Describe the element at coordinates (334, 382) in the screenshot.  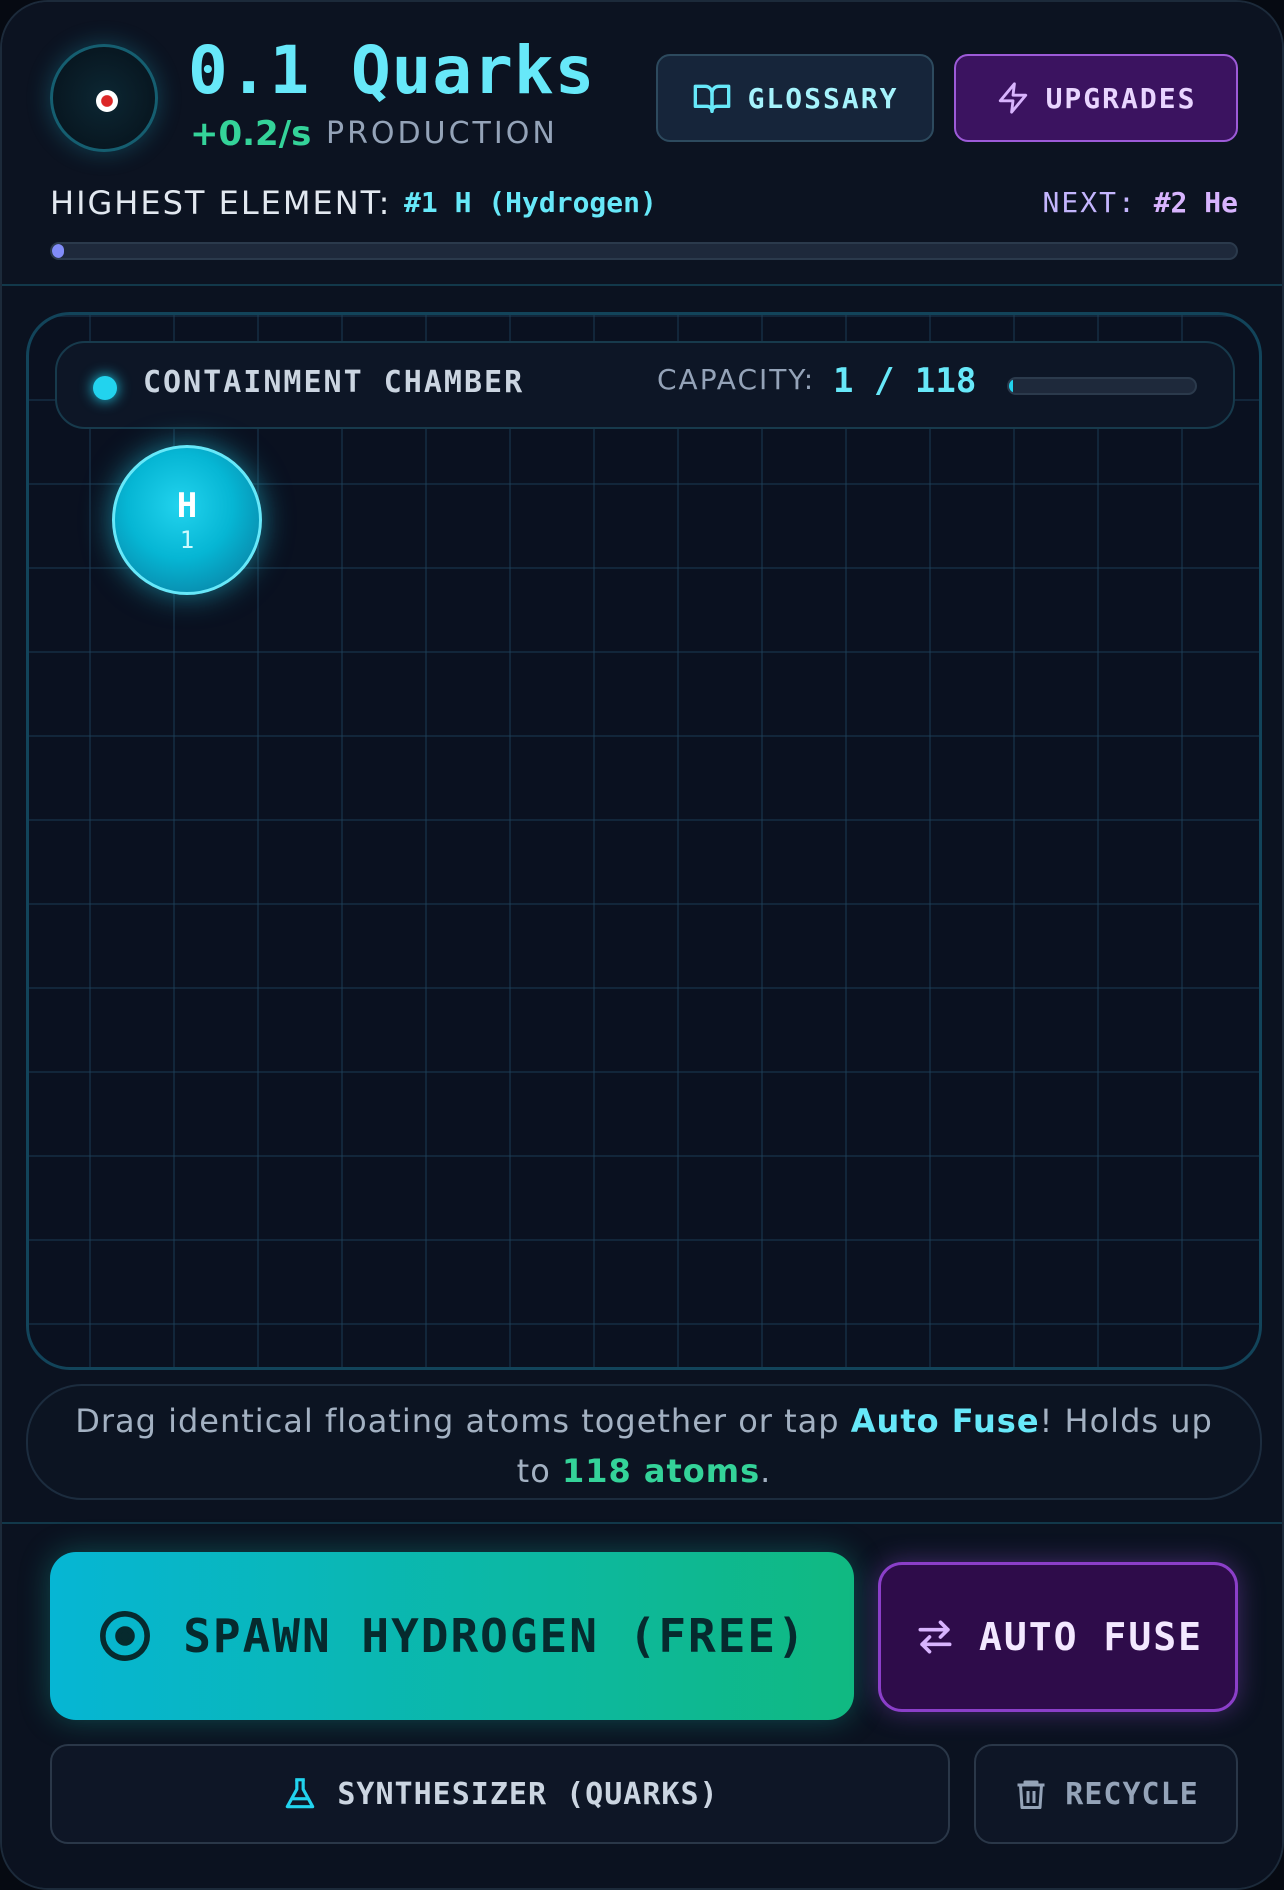
I see `chamber-title: CONTAINMENT CHAMBER` at that location.